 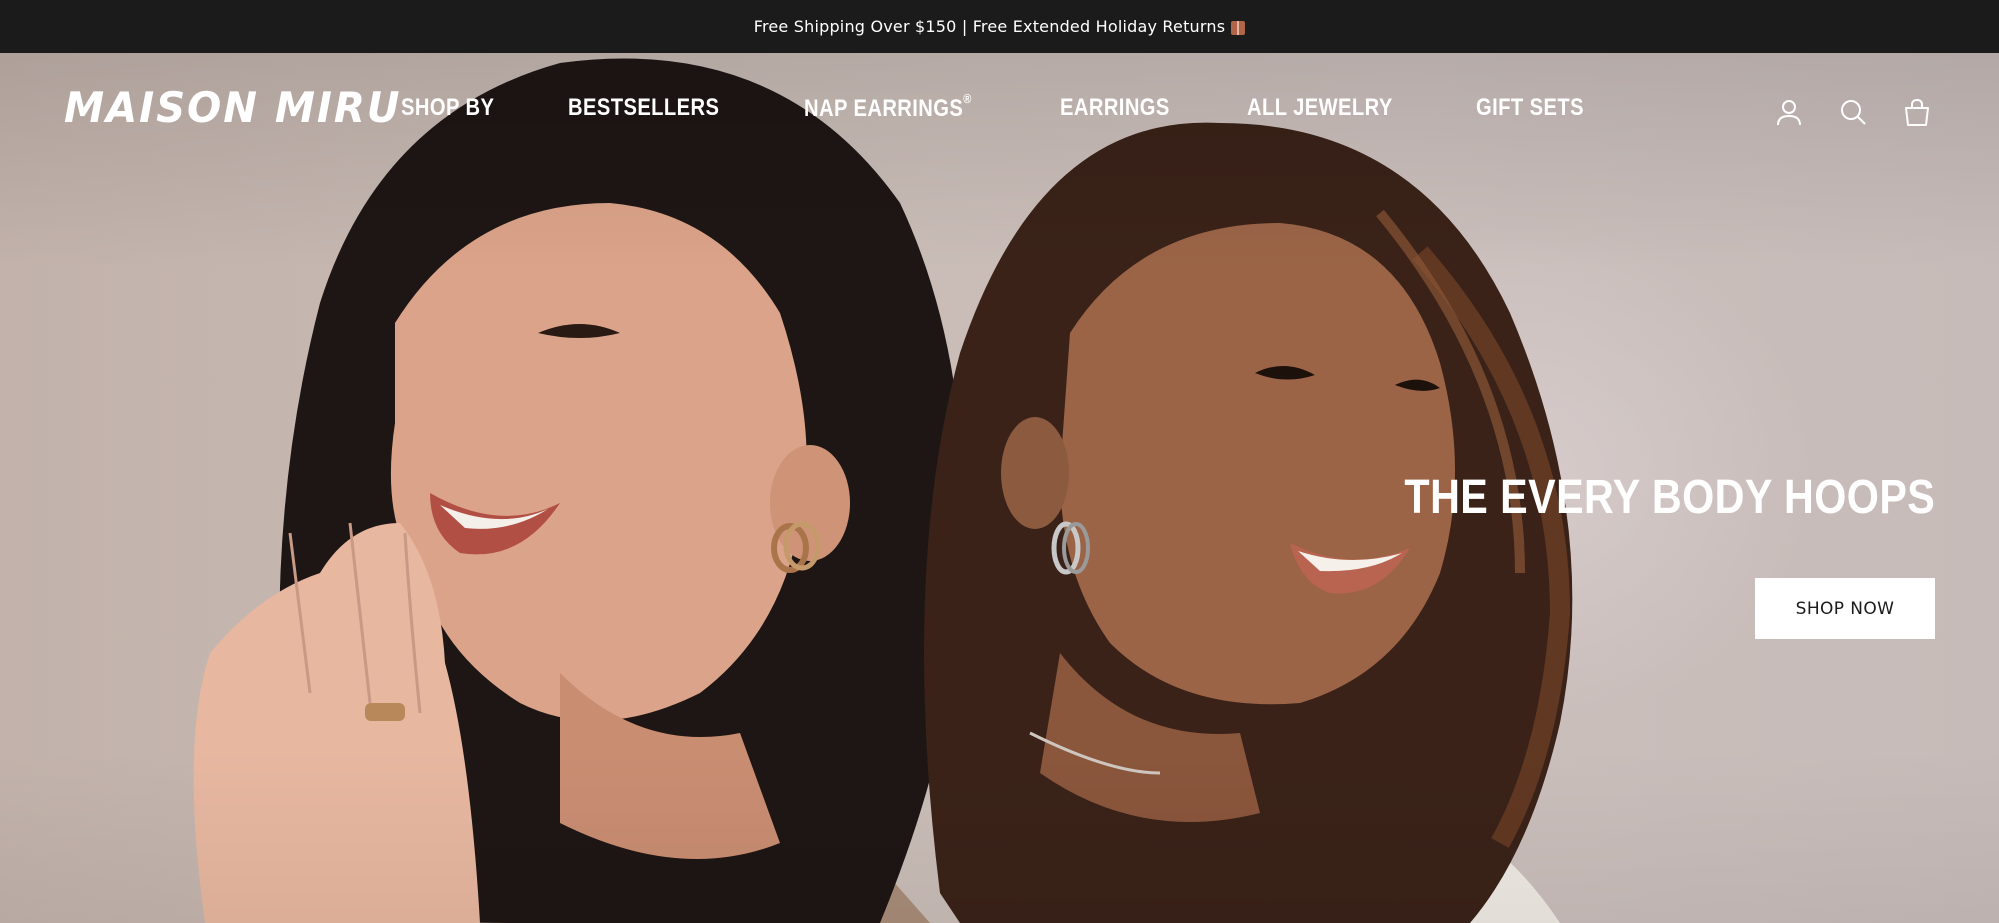 What do you see at coordinates (447, 108) in the screenshot?
I see `nav-item-shop-by: SHOP BY` at bounding box center [447, 108].